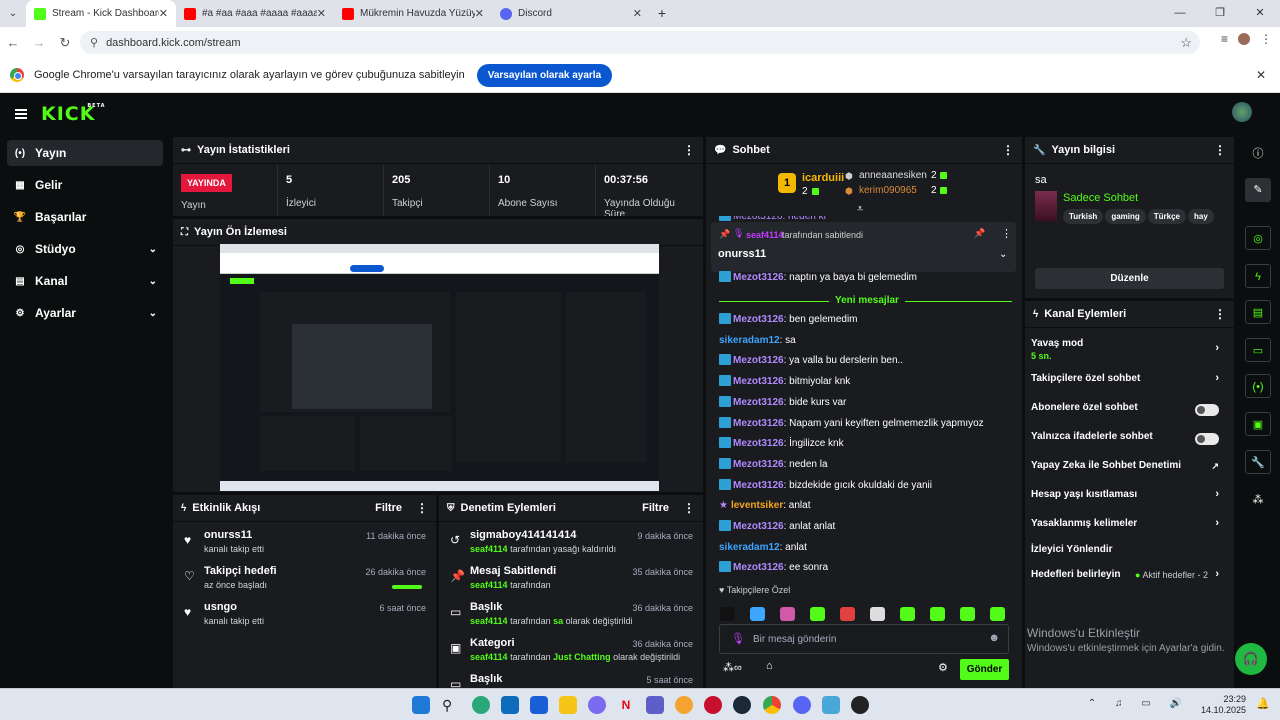 This screenshot has height=720, width=1280. I want to click on sidebar-item-4: ▤ Kanal ⌄, so click(85, 281).